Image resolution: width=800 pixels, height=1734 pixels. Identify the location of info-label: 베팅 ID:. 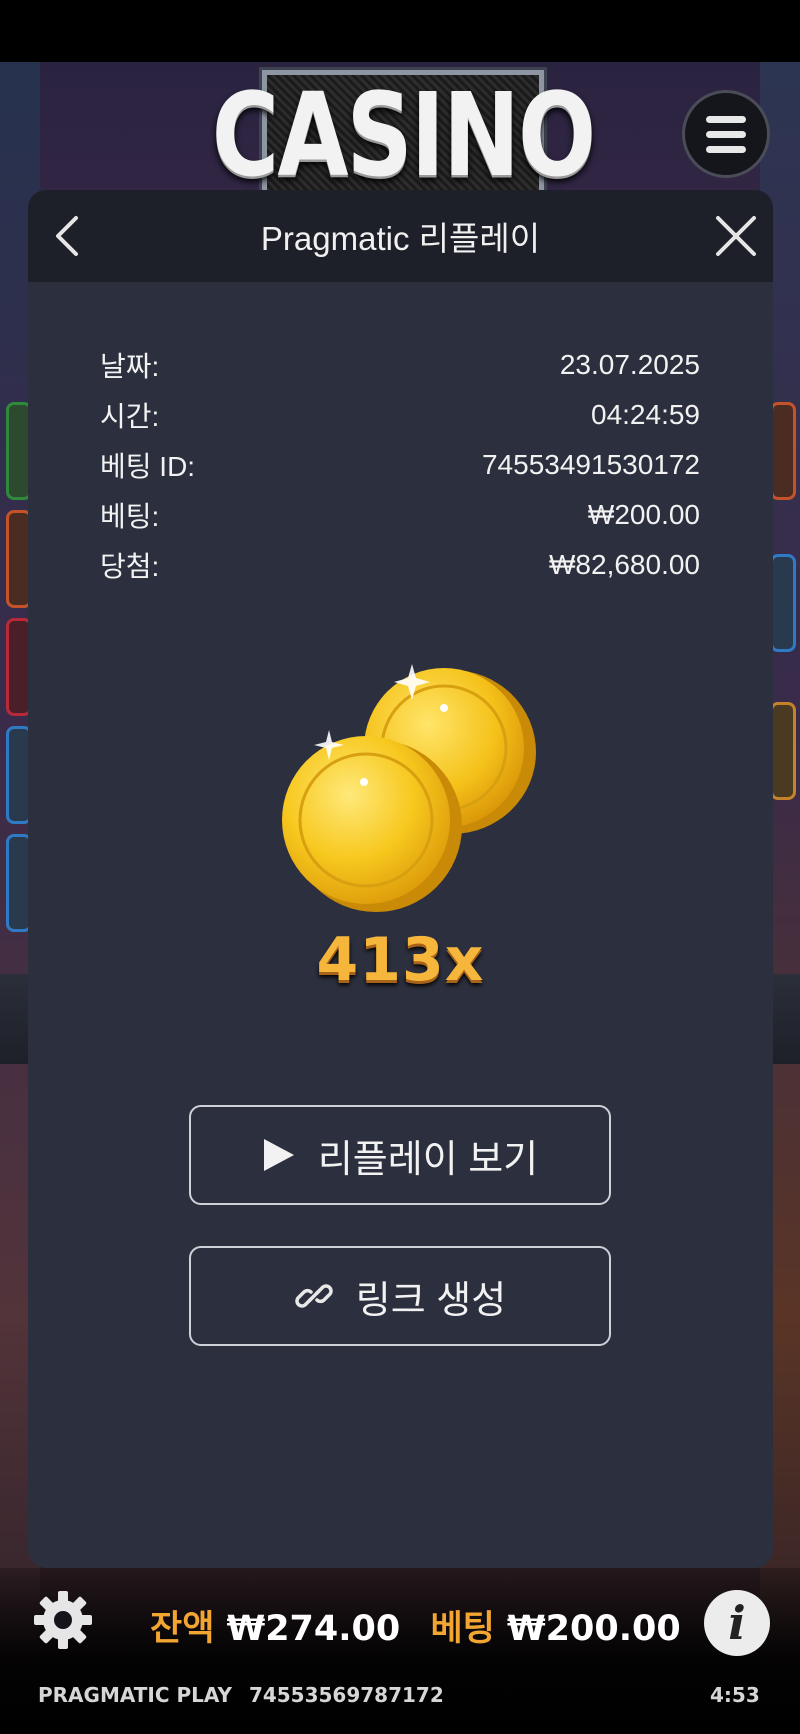
(148, 466).